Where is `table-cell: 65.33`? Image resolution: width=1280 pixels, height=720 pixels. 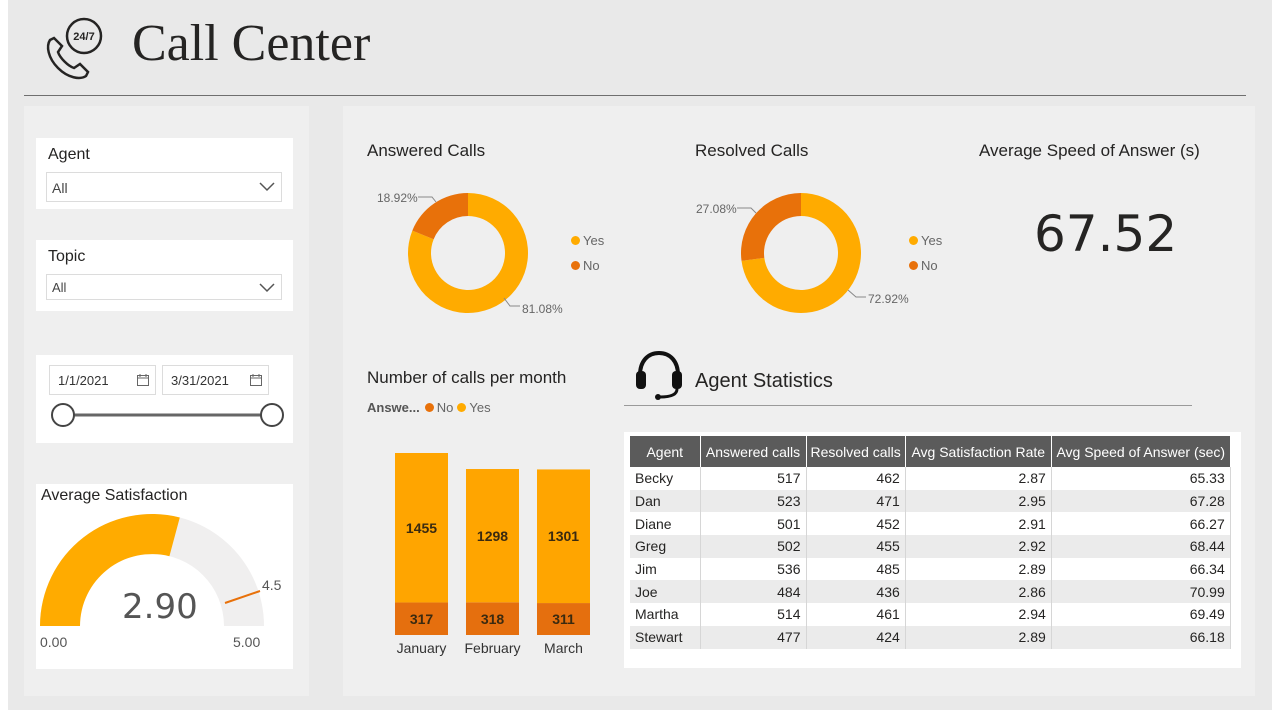
table-cell: 65.33 is located at coordinates (1141, 478).